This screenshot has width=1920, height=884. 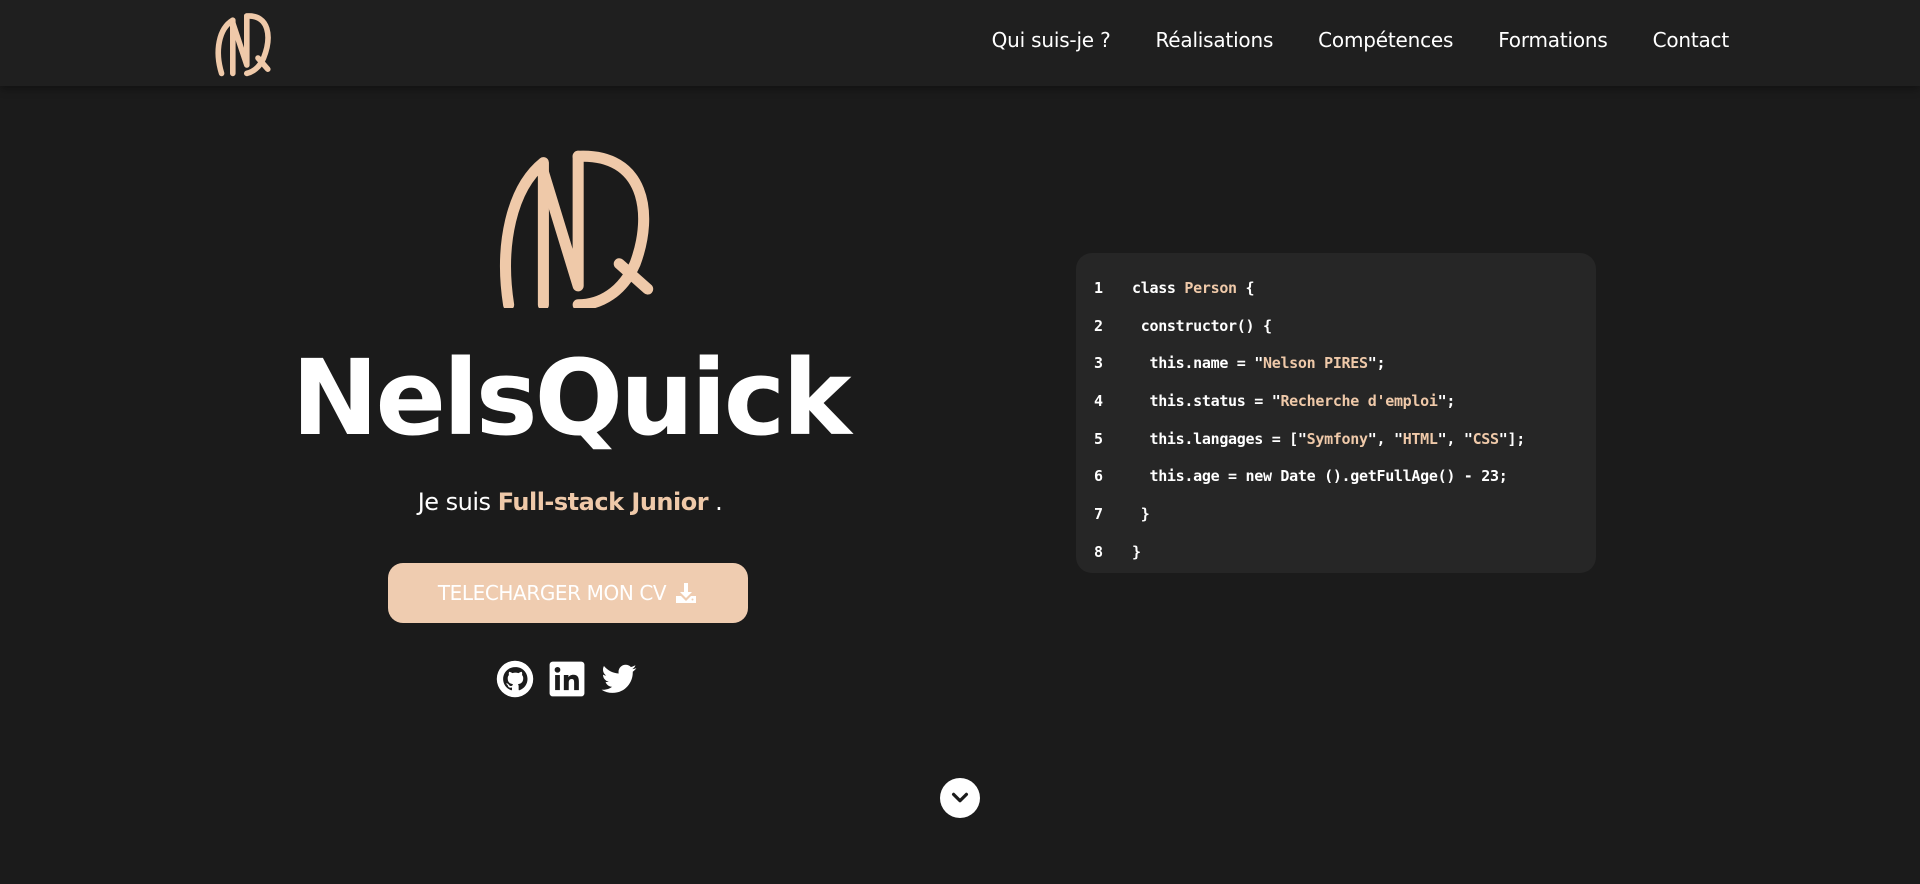 I want to click on social-links, so click(x=567, y=679).